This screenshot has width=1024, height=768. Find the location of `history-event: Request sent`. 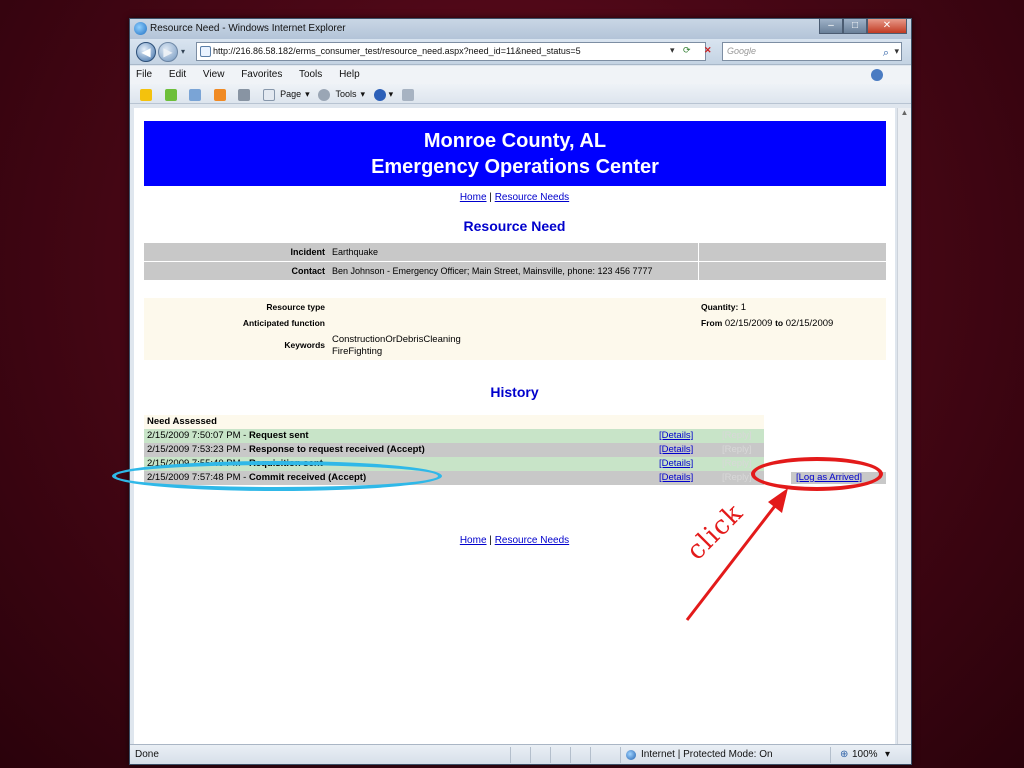

history-event: Request sent is located at coordinates (278, 435).